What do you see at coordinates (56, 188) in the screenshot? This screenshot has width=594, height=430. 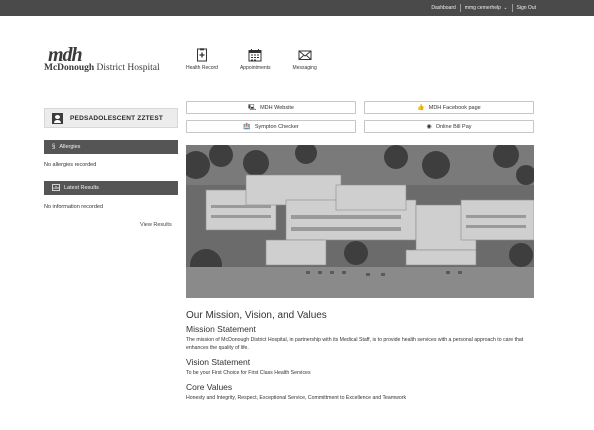 I see `chart-icon` at bounding box center [56, 188].